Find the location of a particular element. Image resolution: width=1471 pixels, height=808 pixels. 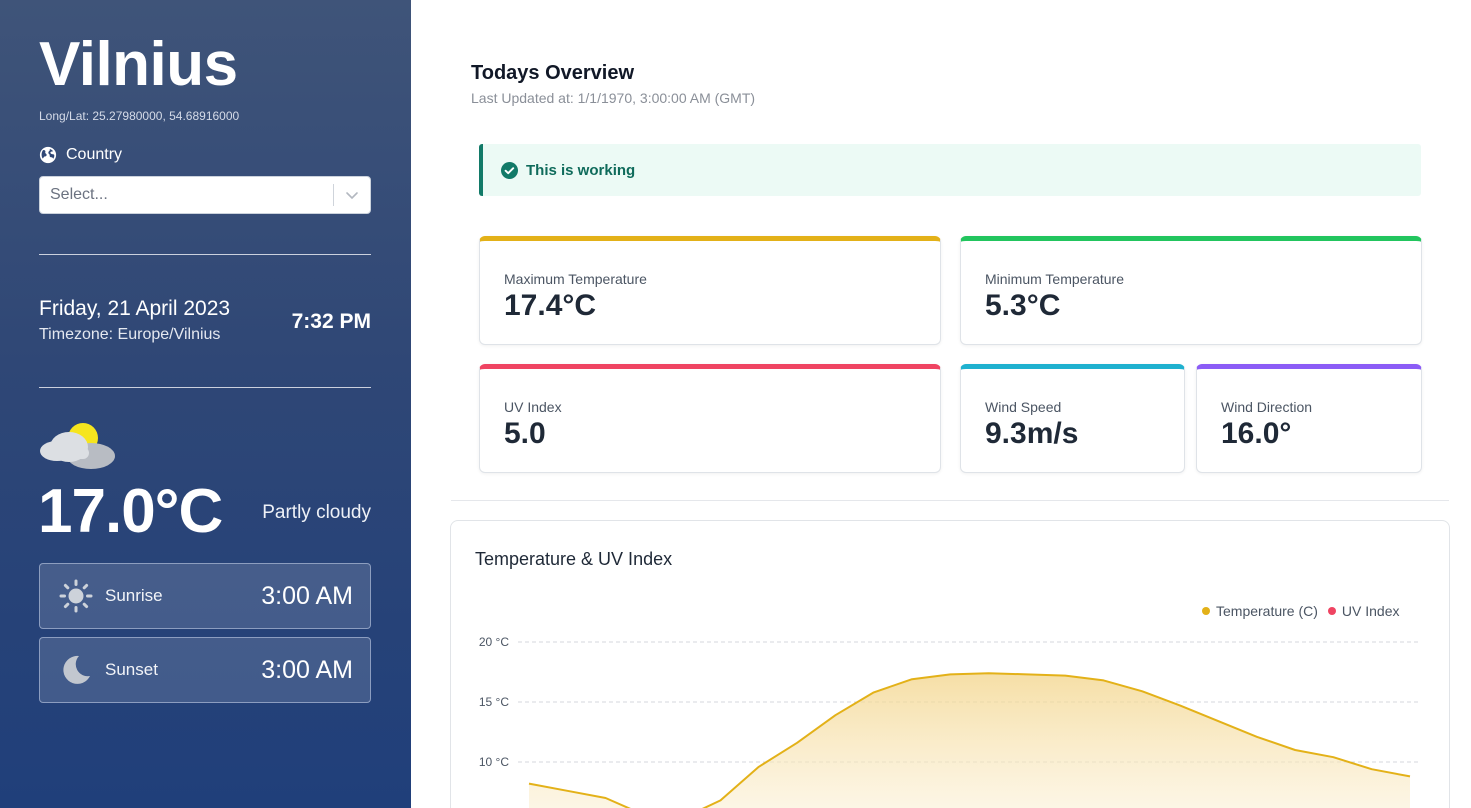

country-label: Country is located at coordinates (80, 155).